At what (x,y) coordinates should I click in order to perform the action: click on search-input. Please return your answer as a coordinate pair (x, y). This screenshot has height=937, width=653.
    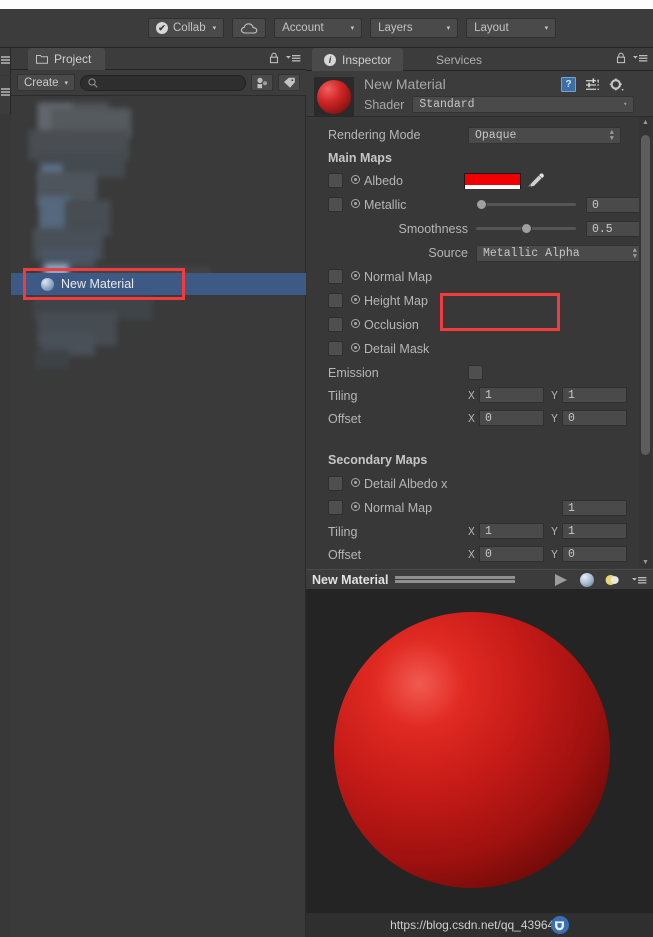
    Looking at the image, I should click on (163, 82).